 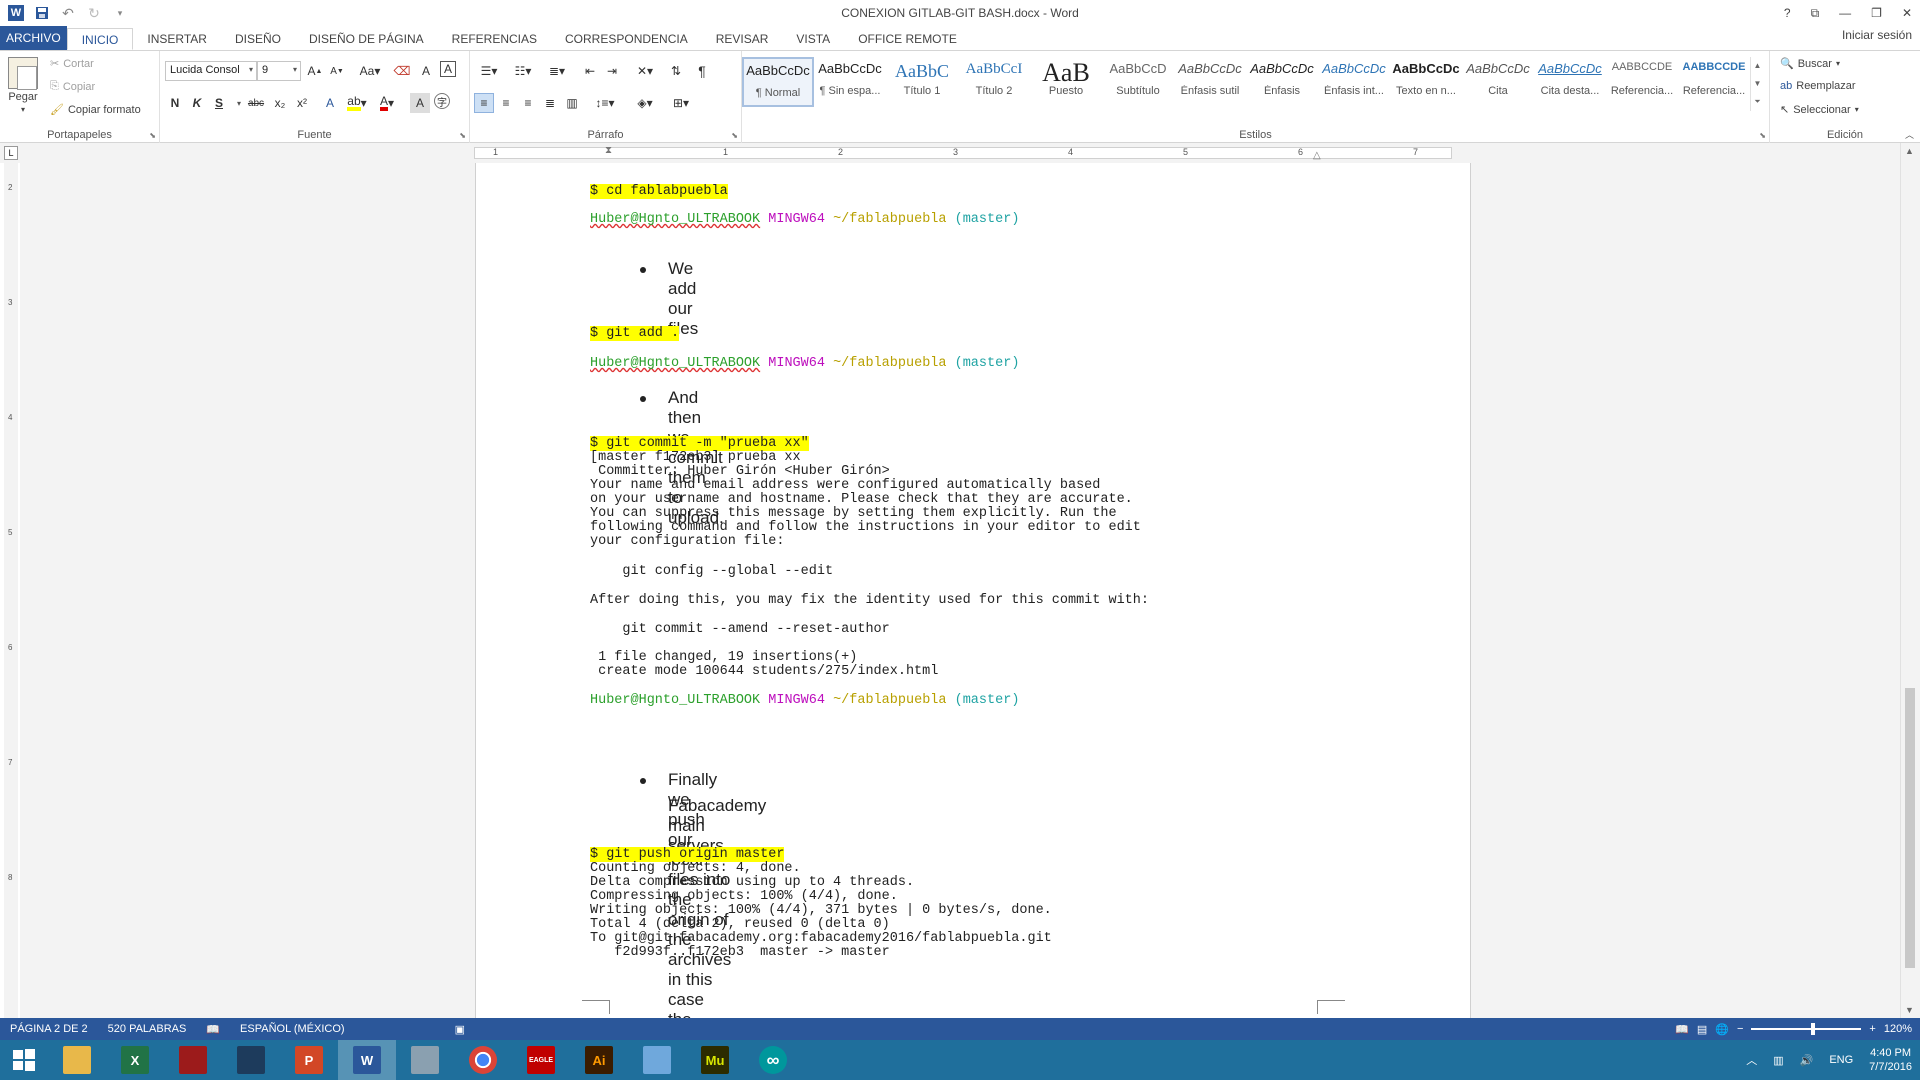 I want to click on collapse-ribbon-icon: ︿, so click(x=1909, y=134).